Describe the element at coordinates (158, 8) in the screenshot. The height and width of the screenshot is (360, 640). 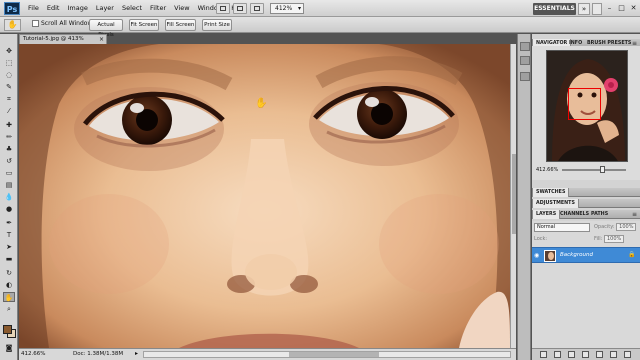
I see `menu-filter: Filter` at that location.